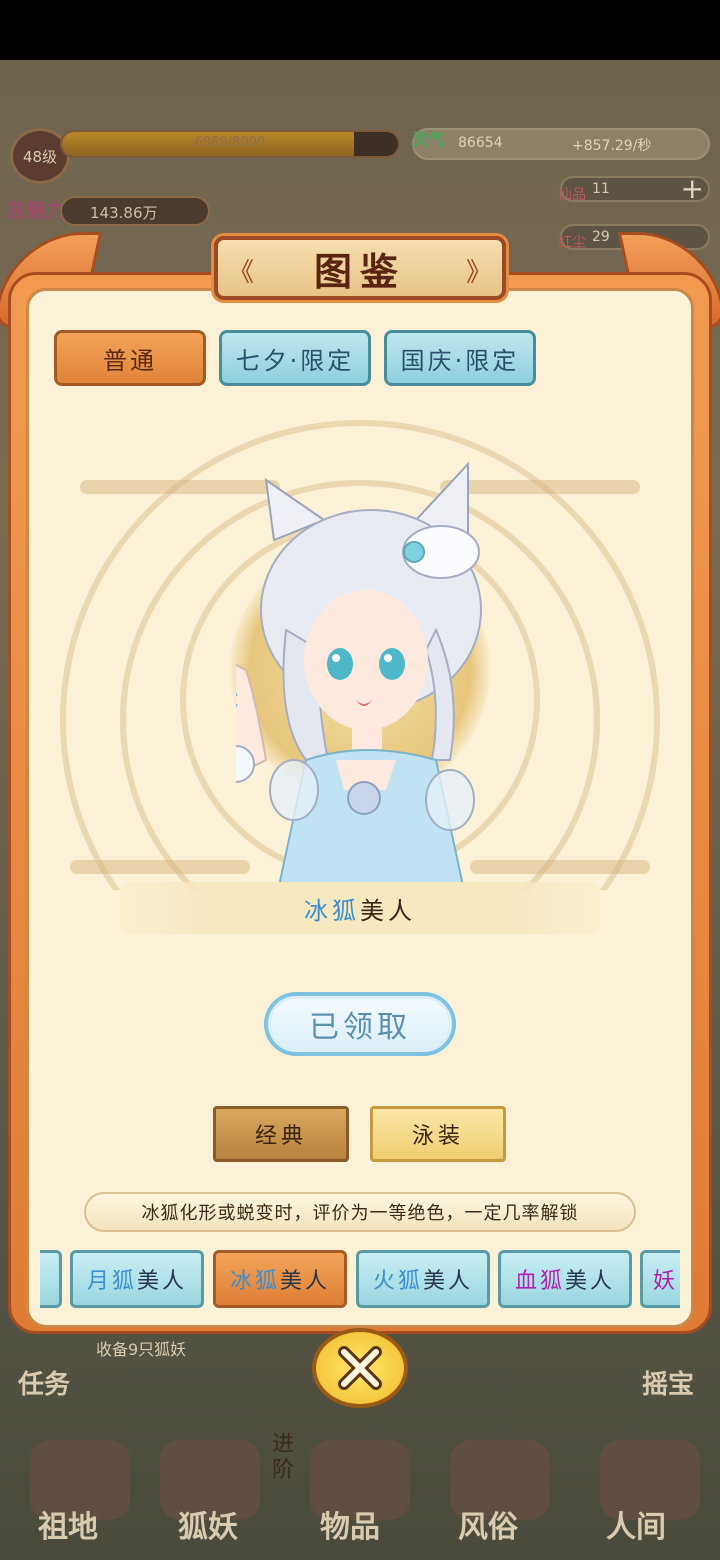  What do you see at coordinates (360, 1027) in the screenshot?
I see `claimed-button-label: 已领取` at bounding box center [360, 1027].